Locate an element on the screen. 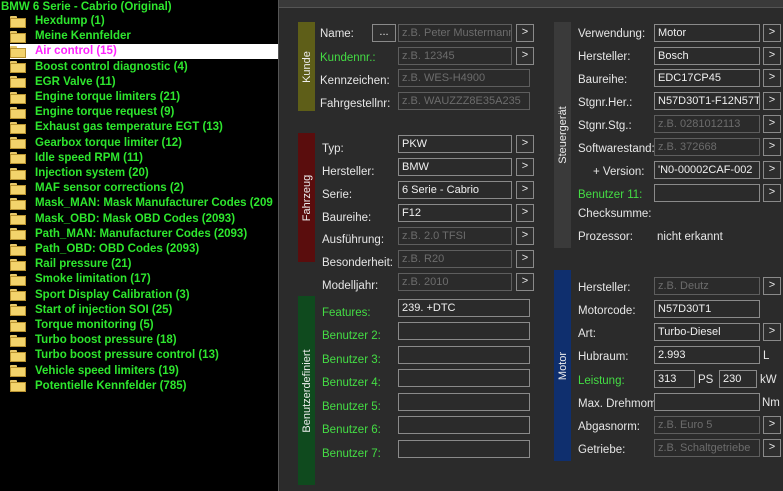 This screenshot has height=491, width=783. tree-item: Path_OBD: OBD Codes (2093) is located at coordinates (144, 249).